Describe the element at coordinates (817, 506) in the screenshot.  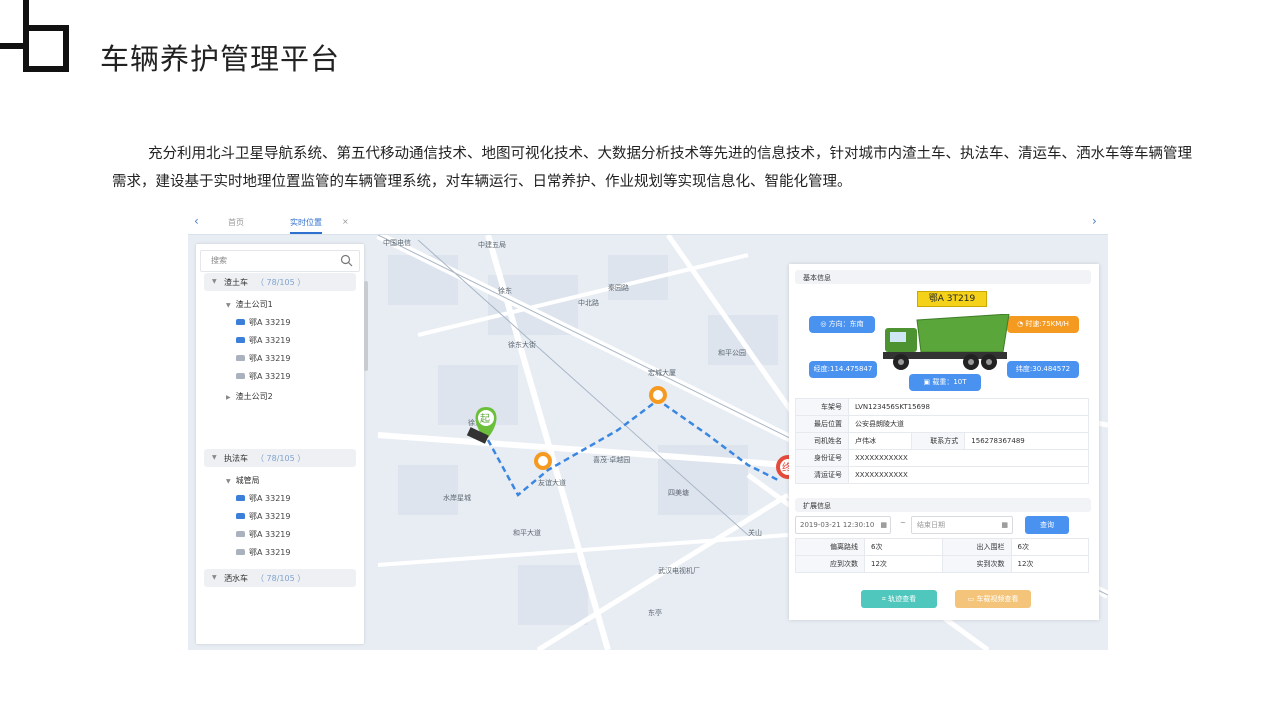
I see `section-title: 扩展信息` at that location.